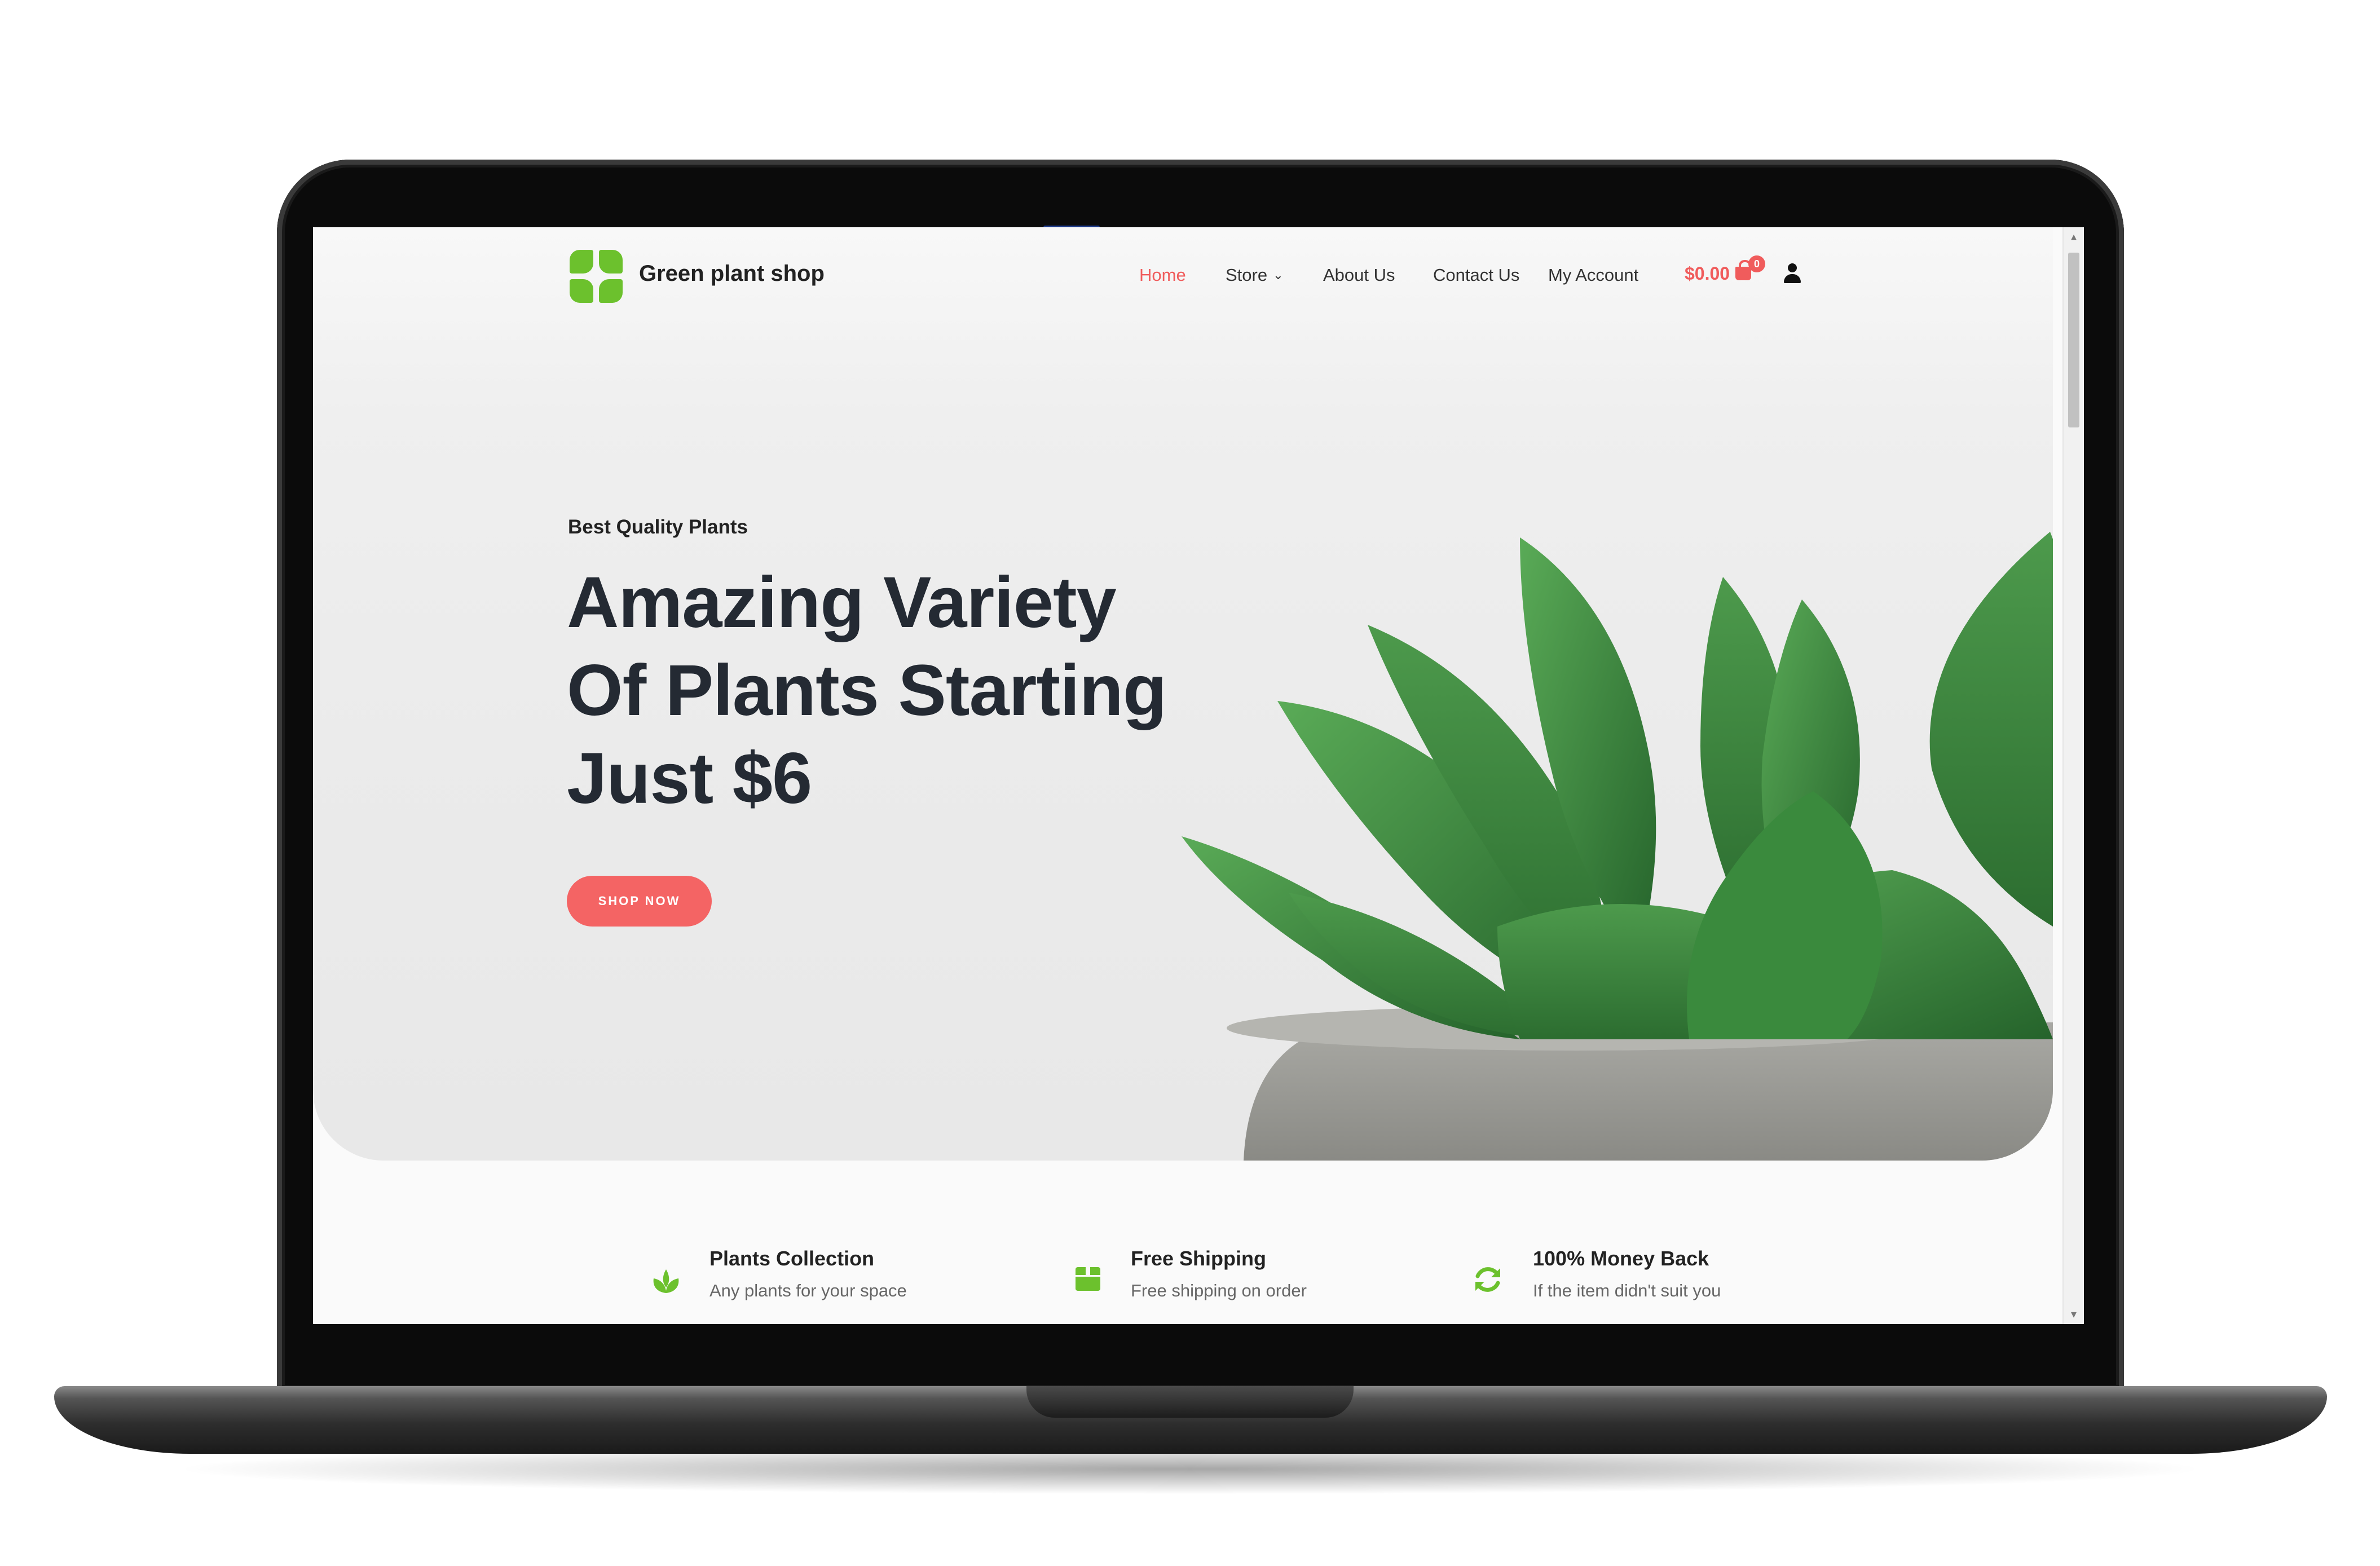  I want to click on refresh-icon, so click(1488, 1279).